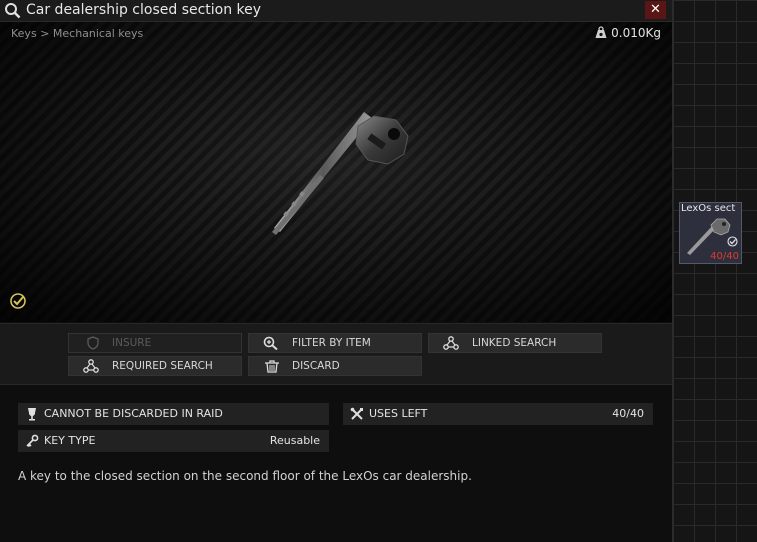 This screenshot has height=542, width=757. Describe the element at coordinates (173, 414) in the screenshot. I see `cannot-discard-row: CANNOT BE DISCARDED IN RAID` at that location.